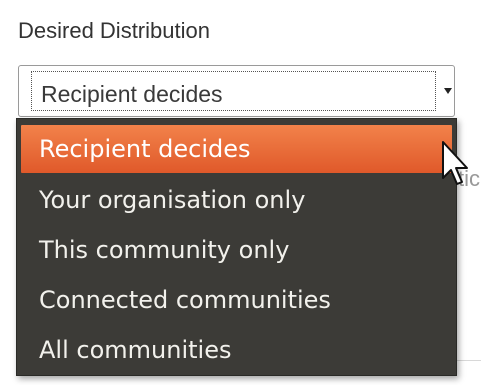 The width and height of the screenshot is (481, 385). What do you see at coordinates (236, 350) in the screenshot?
I see `option-all-communities: All communities` at bounding box center [236, 350].